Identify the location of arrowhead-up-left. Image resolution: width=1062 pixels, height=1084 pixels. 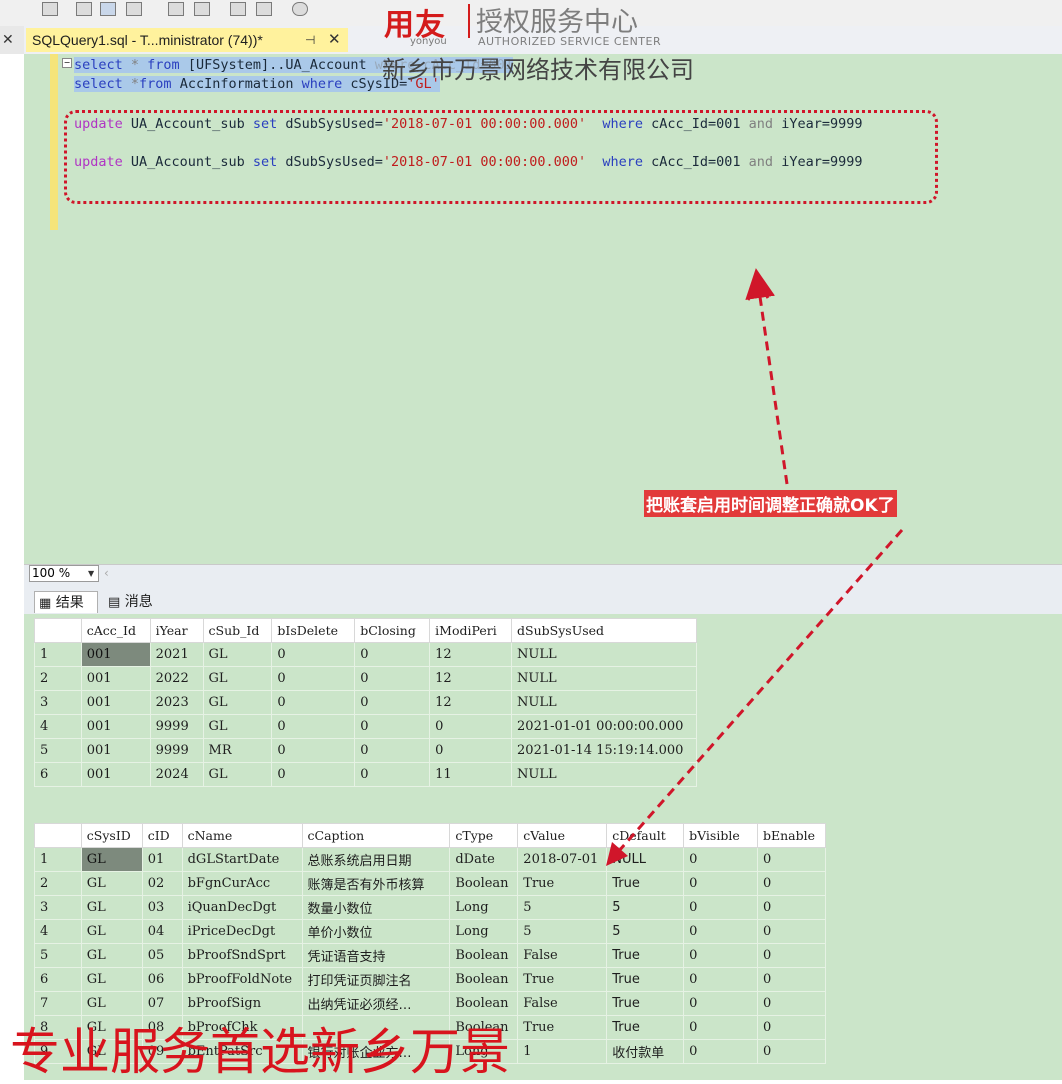
(753, 291).